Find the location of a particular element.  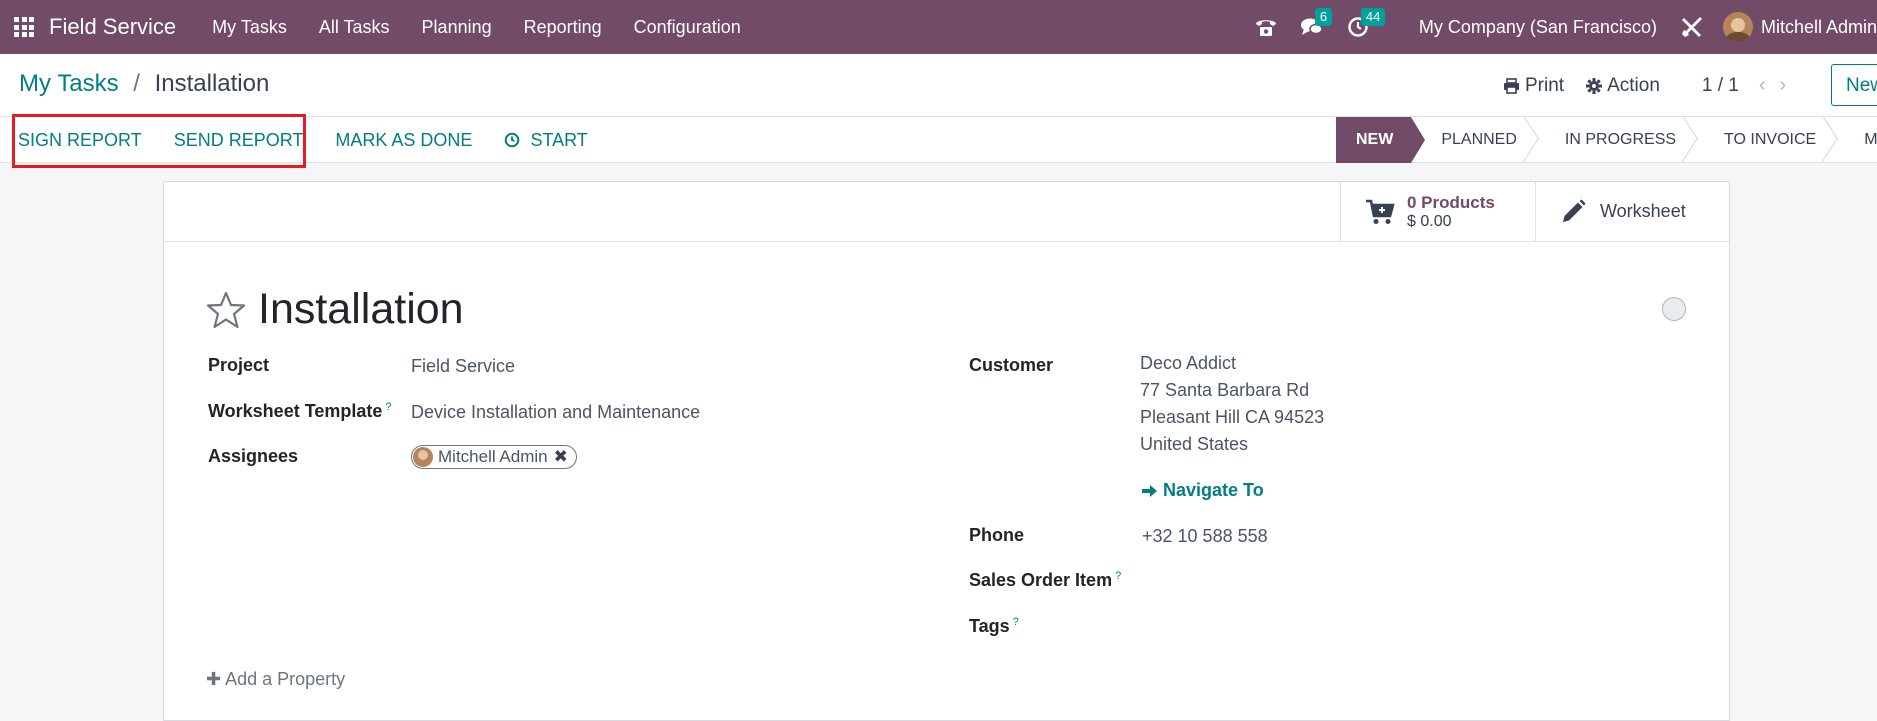

cart-plus-icon is located at coordinates (1380, 211).